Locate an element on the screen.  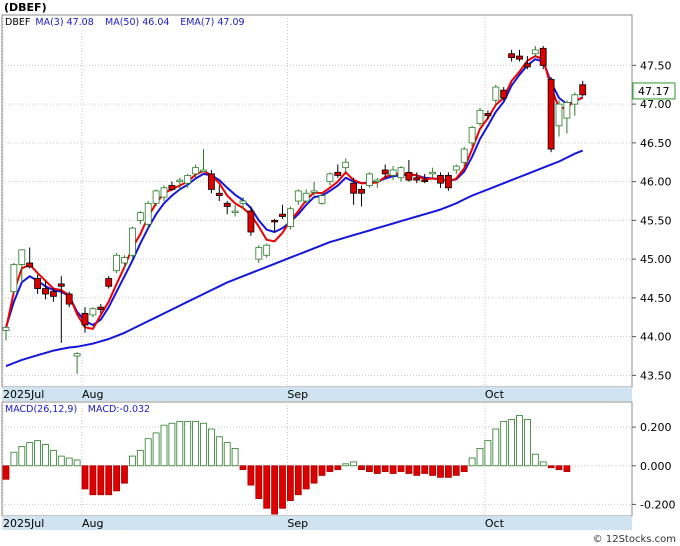
legend-entry: MA(50) 46.04 is located at coordinates (137, 22).